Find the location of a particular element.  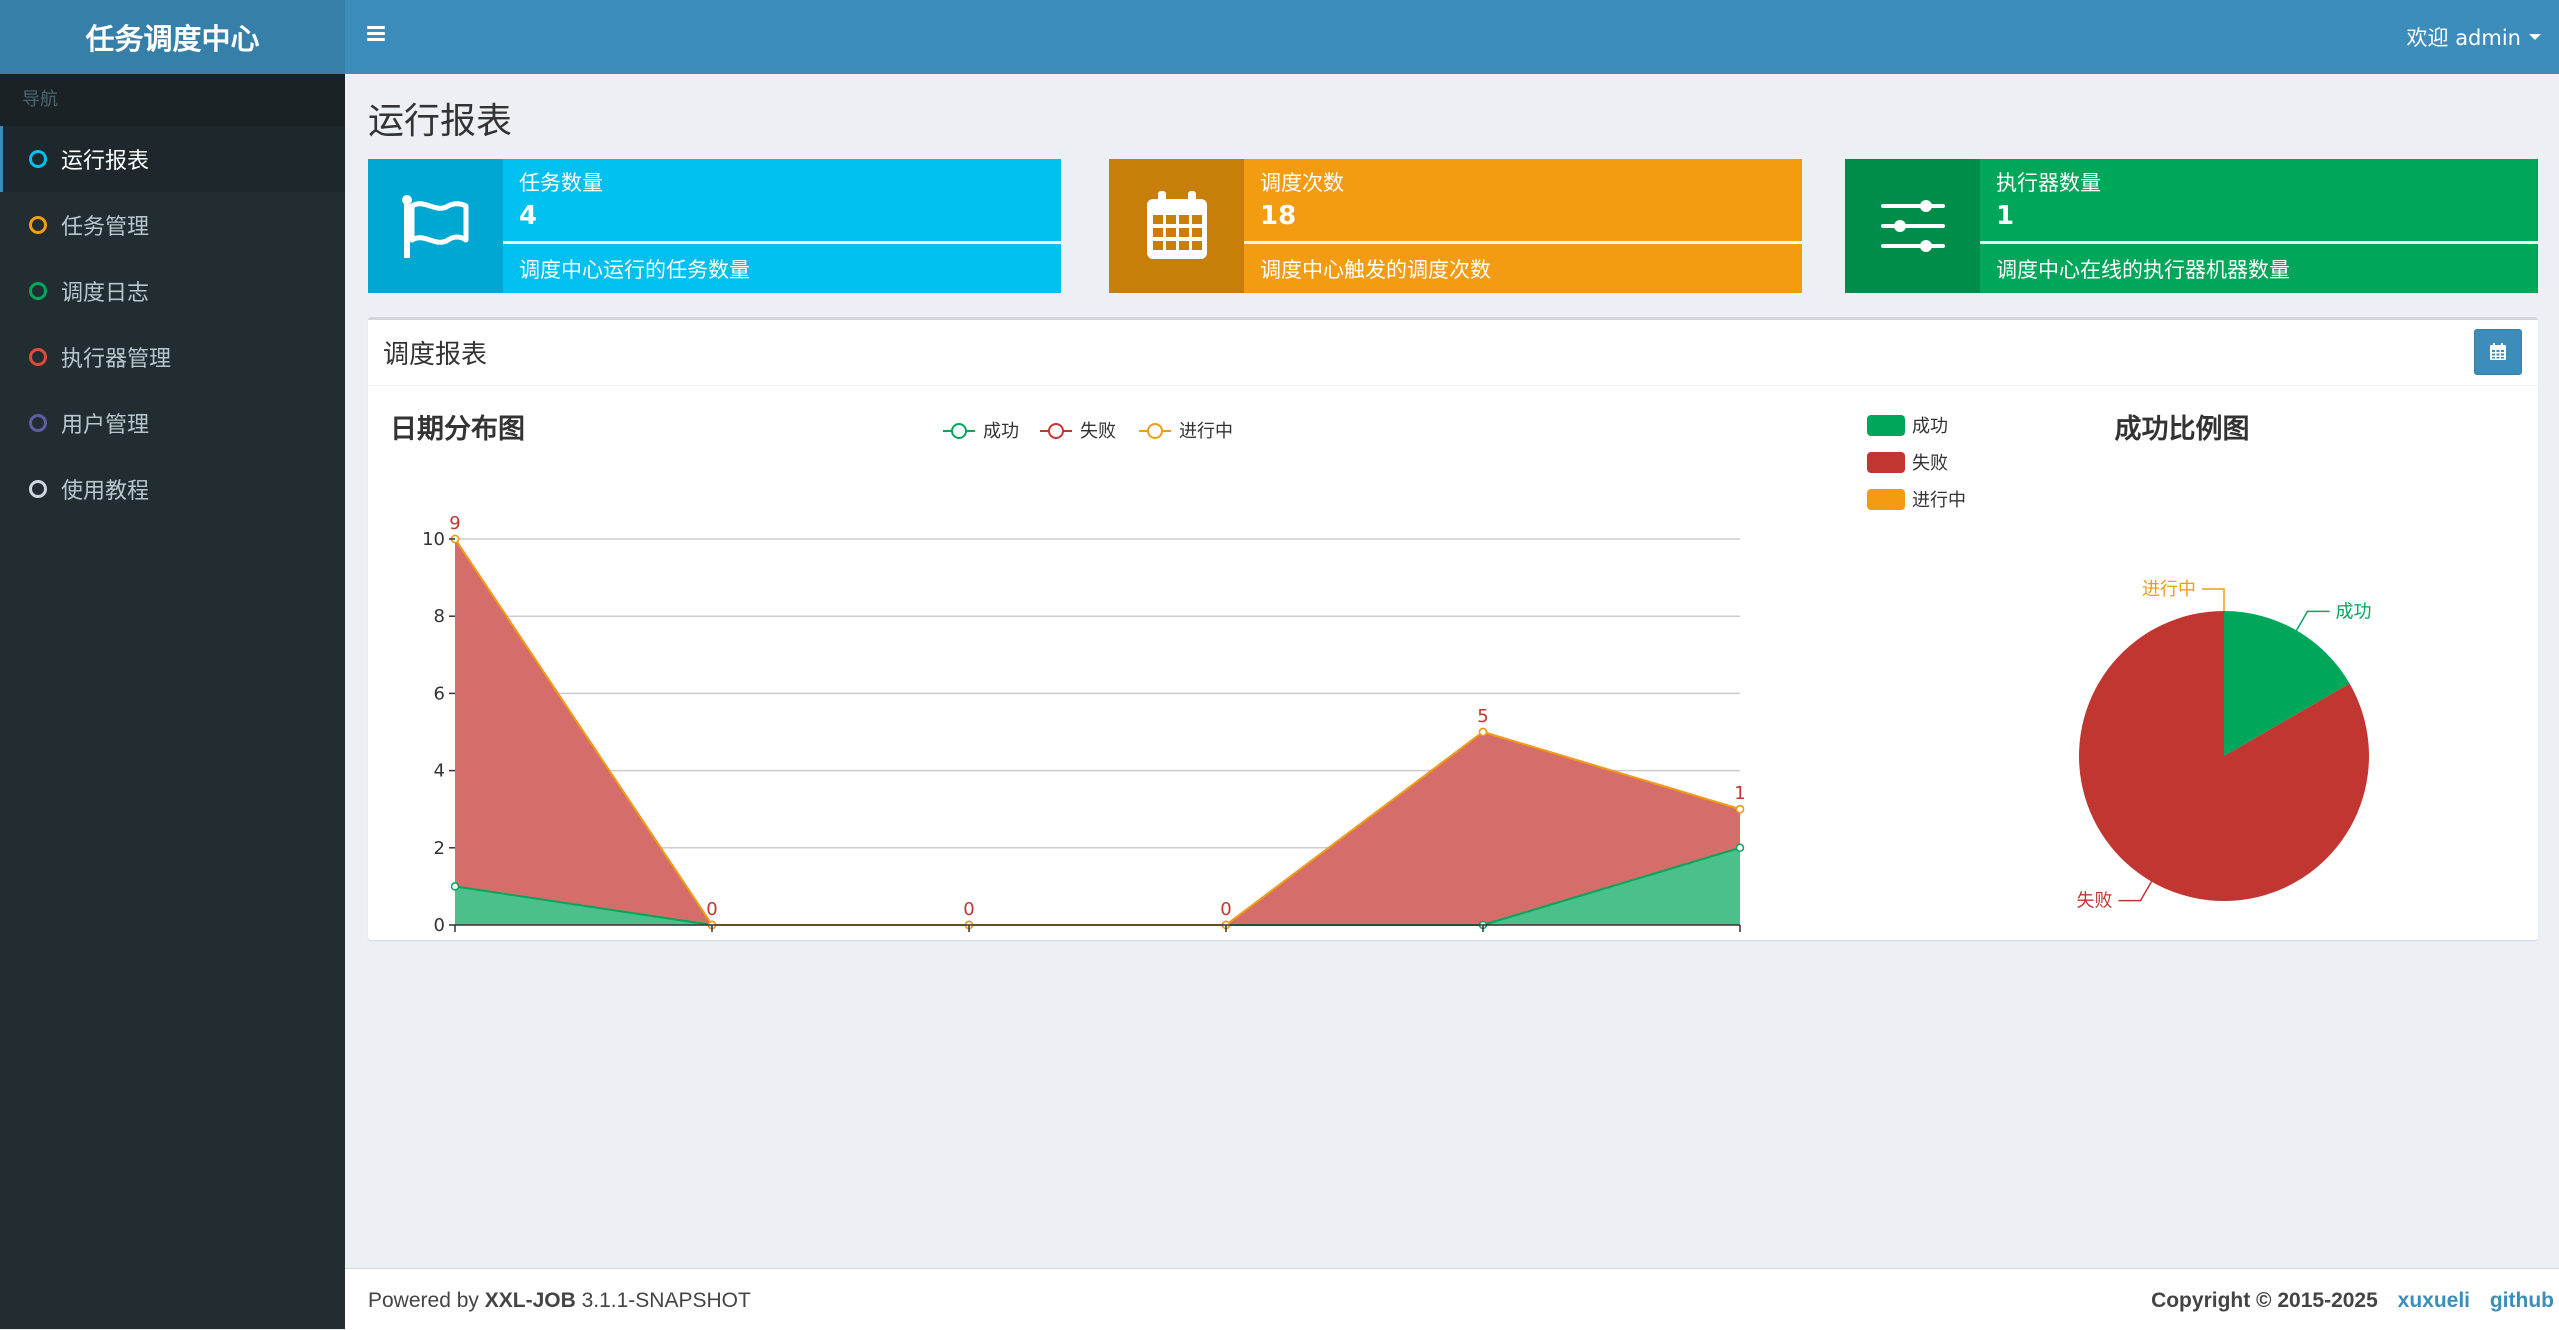

info-content: 调度次数 18 调度中心触发的调度次数 is located at coordinates (1523, 226).